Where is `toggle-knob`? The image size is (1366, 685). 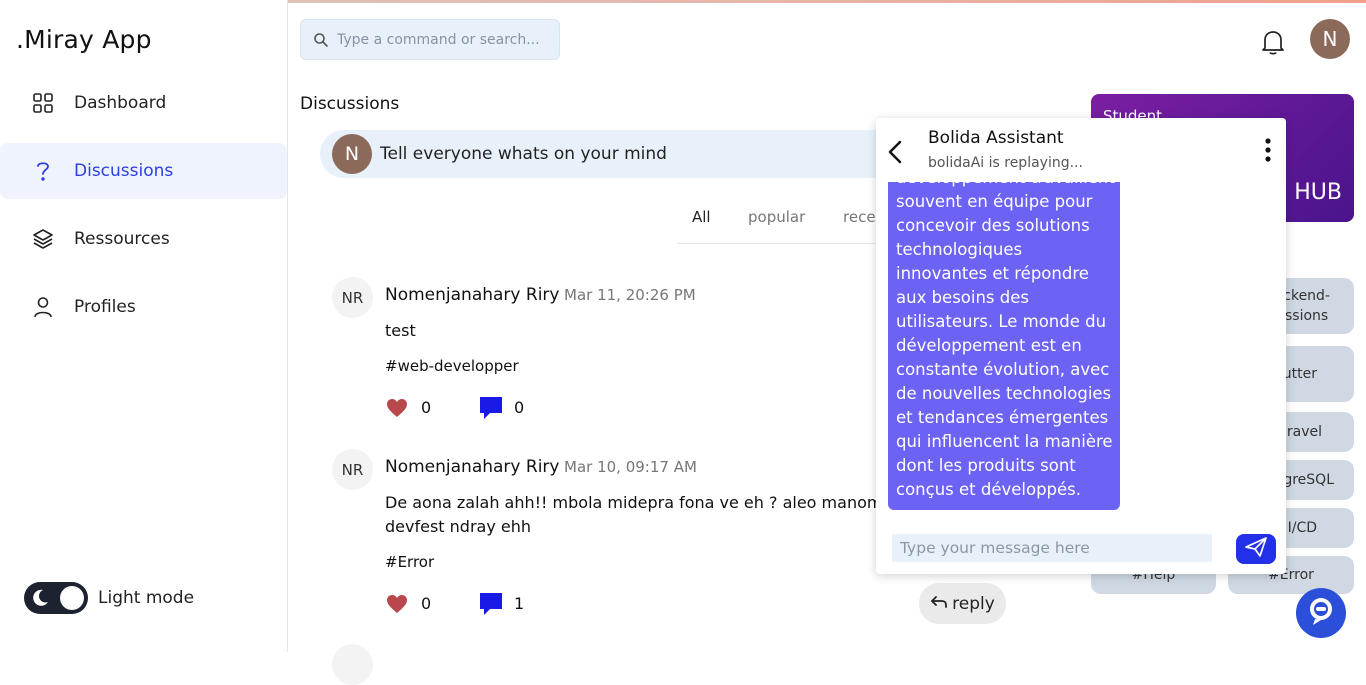 toggle-knob is located at coordinates (72, 598).